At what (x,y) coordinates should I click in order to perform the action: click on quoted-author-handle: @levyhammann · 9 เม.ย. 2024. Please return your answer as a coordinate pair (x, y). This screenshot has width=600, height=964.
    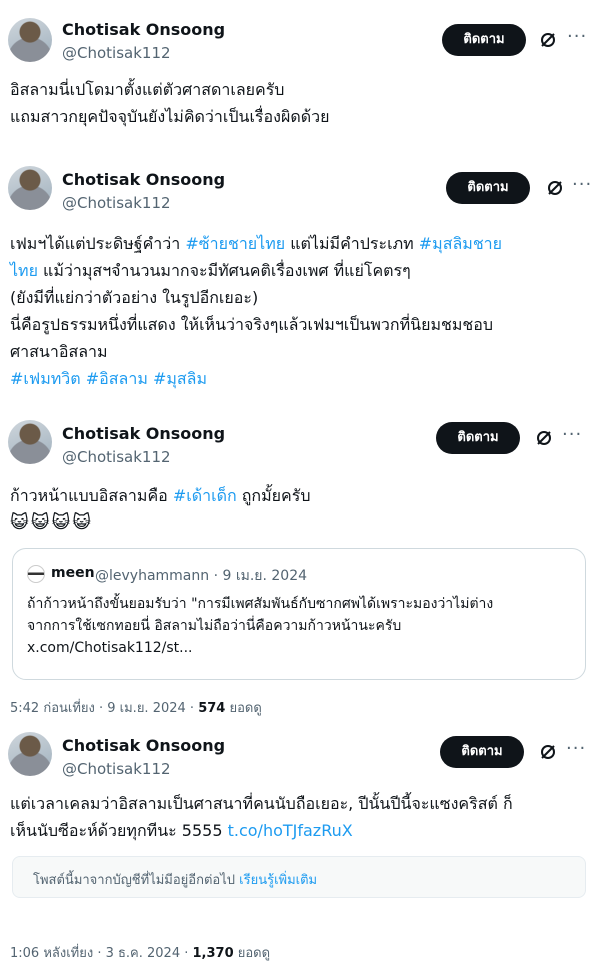
    Looking at the image, I should click on (201, 576).